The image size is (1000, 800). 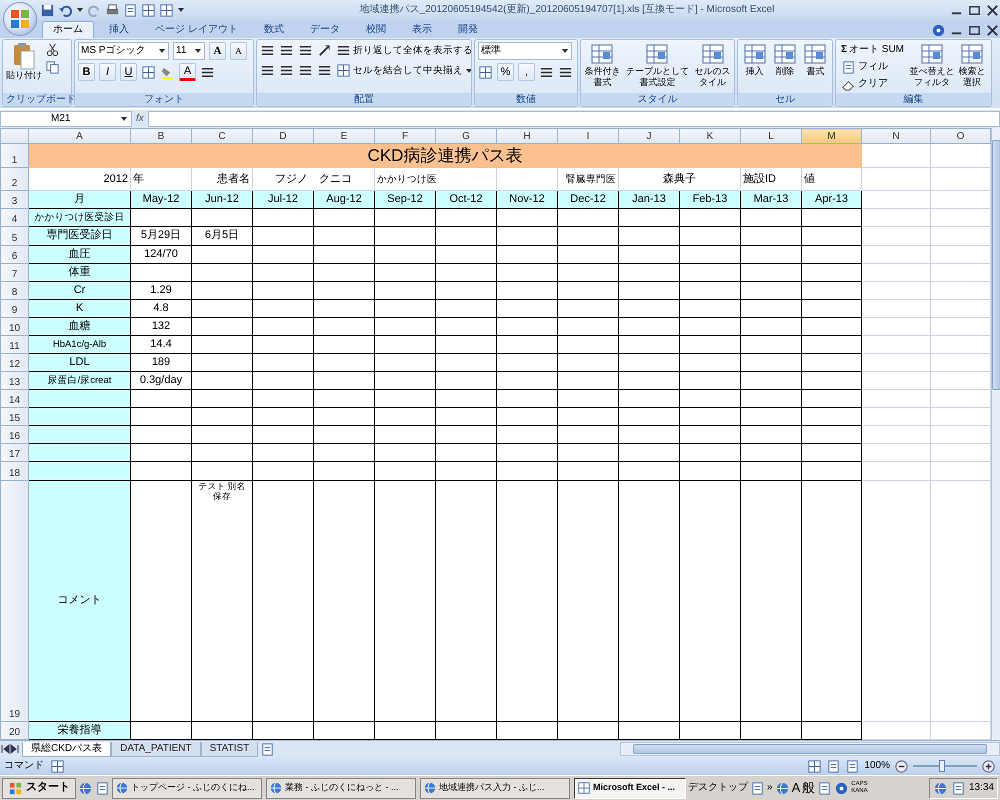 I want to click on align-middle-icon, so click(x=286, y=50).